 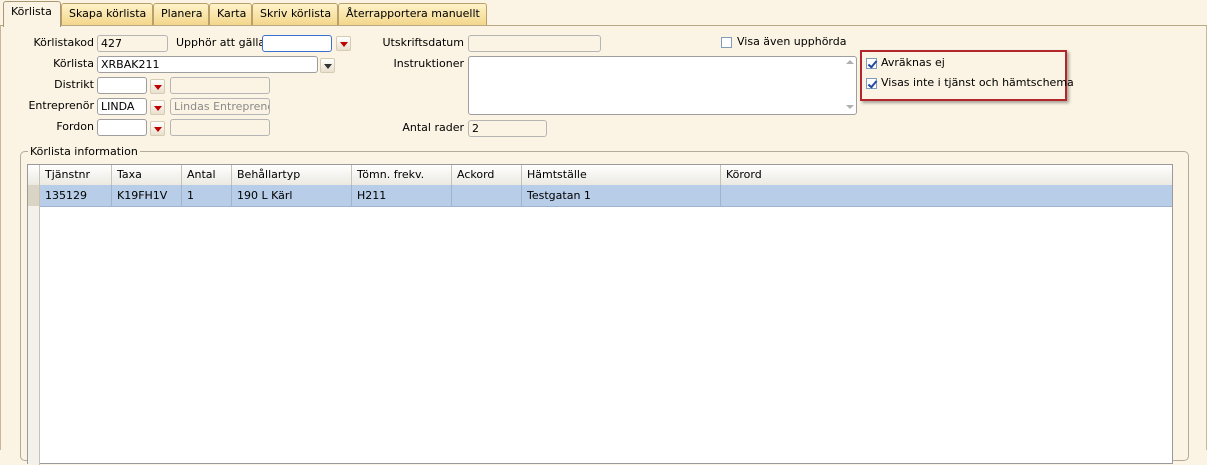 I want to click on entreprenor-dropdown-button, so click(x=157, y=107).